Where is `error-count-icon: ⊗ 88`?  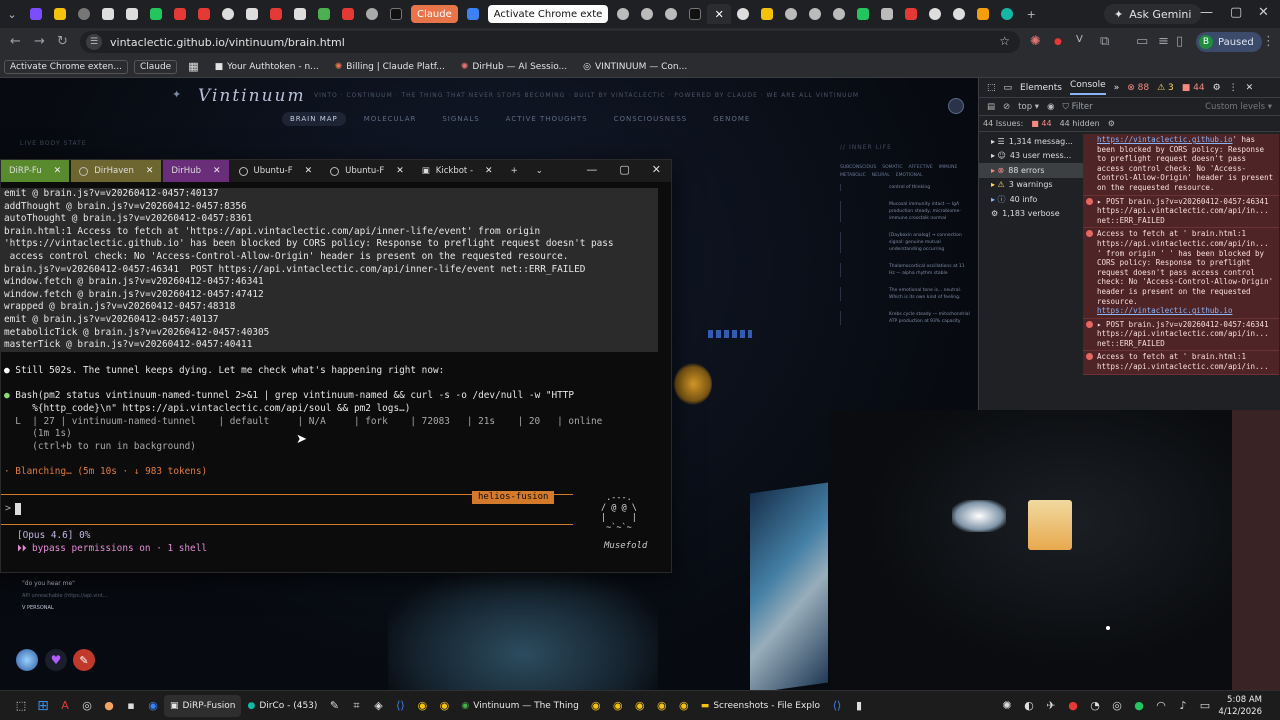
error-count-icon: ⊗ 88 is located at coordinates (1138, 88).